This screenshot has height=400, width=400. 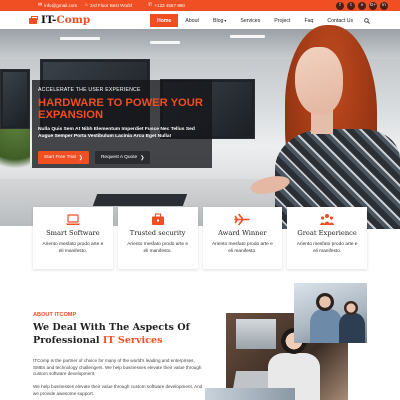 What do you see at coordinates (87, 5) in the screenshot?
I see `location-icon: ⌂` at bounding box center [87, 5].